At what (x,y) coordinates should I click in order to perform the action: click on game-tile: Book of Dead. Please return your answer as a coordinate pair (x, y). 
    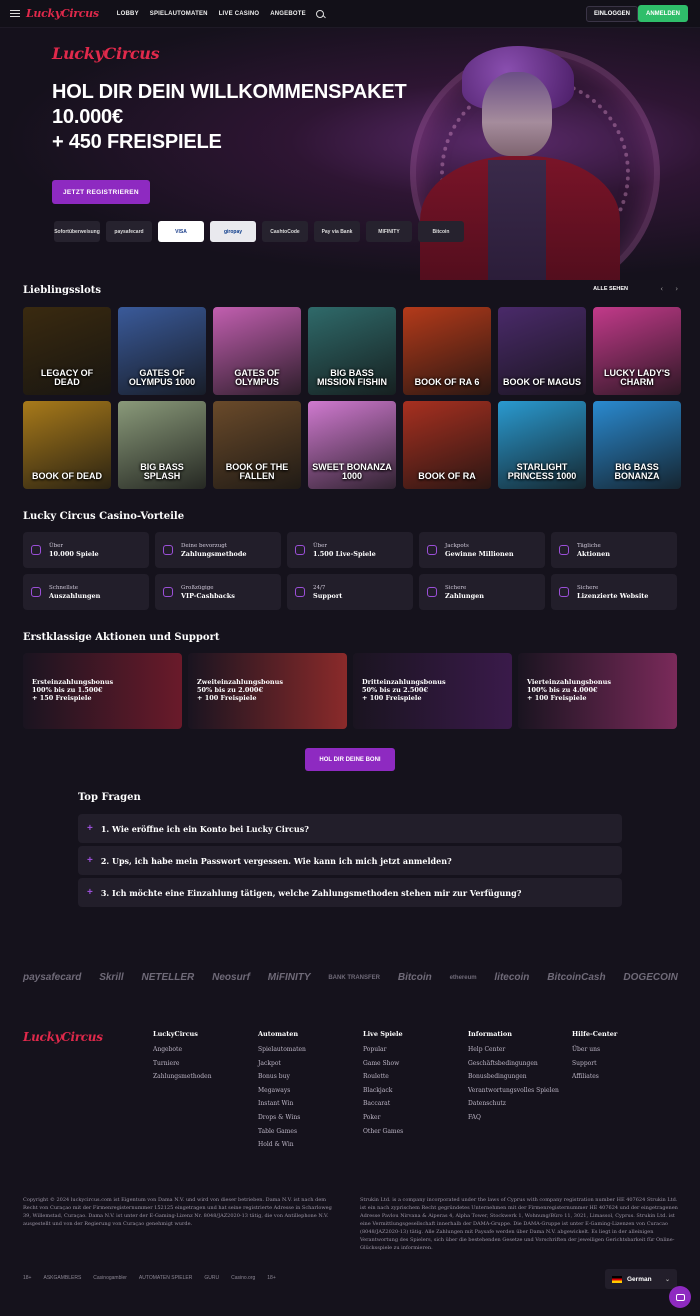
    Looking at the image, I should click on (67, 445).